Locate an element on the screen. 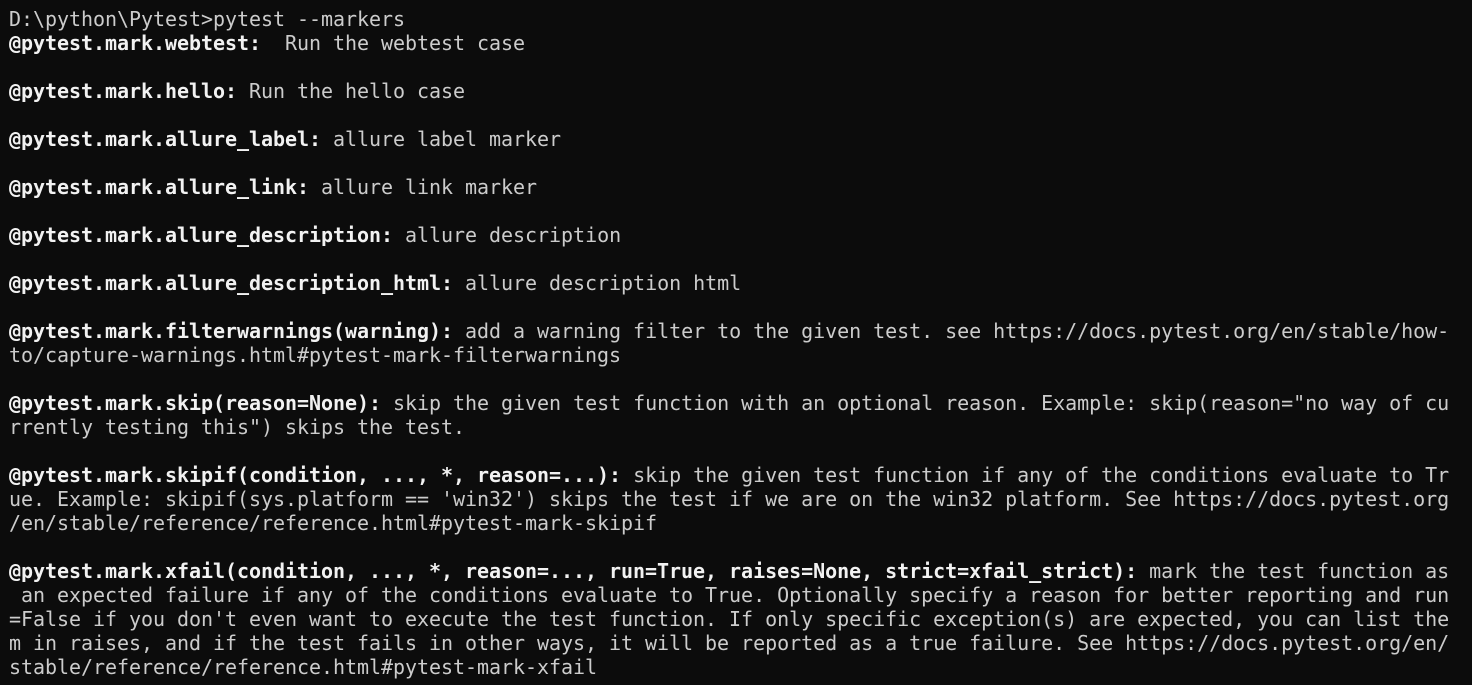 The width and height of the screenshot is (1472, 685). marker-name: @pytest.mark.allure_label: is located at coordinates (165, 139).